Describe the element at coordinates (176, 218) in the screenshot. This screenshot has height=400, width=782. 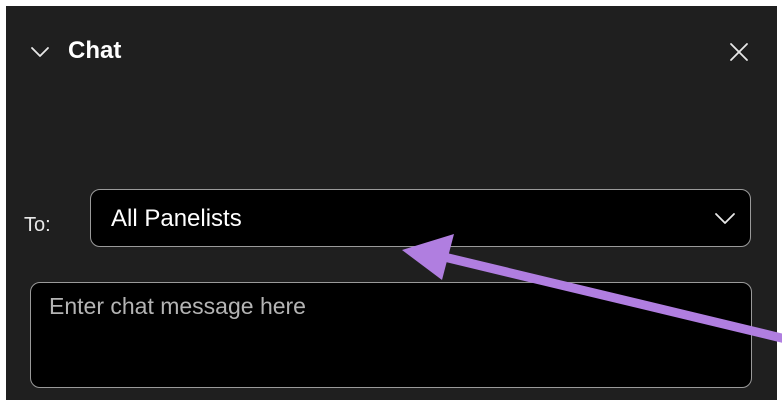
I see `recipient-selected-value: All Panelists` at that location.